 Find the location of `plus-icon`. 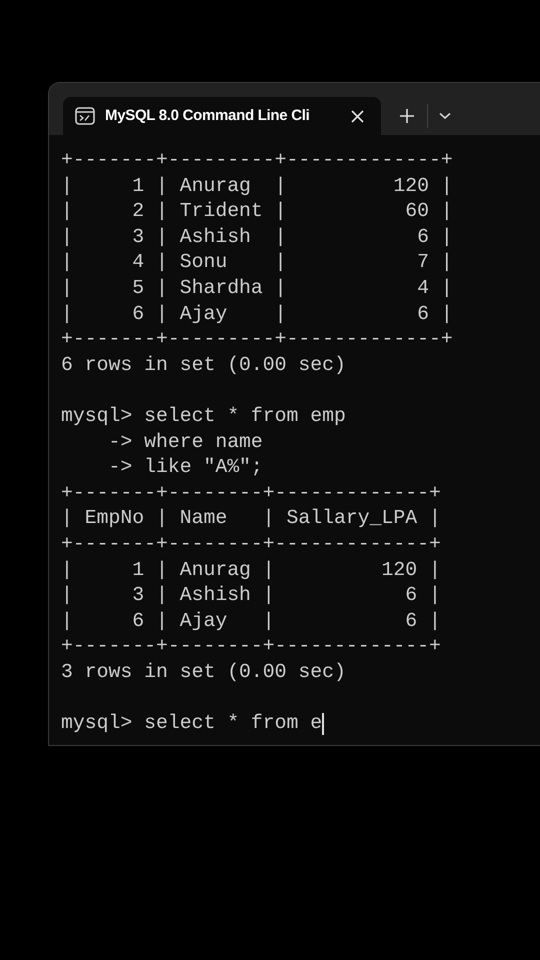

plus-icon is located at coordinates (407, 116).